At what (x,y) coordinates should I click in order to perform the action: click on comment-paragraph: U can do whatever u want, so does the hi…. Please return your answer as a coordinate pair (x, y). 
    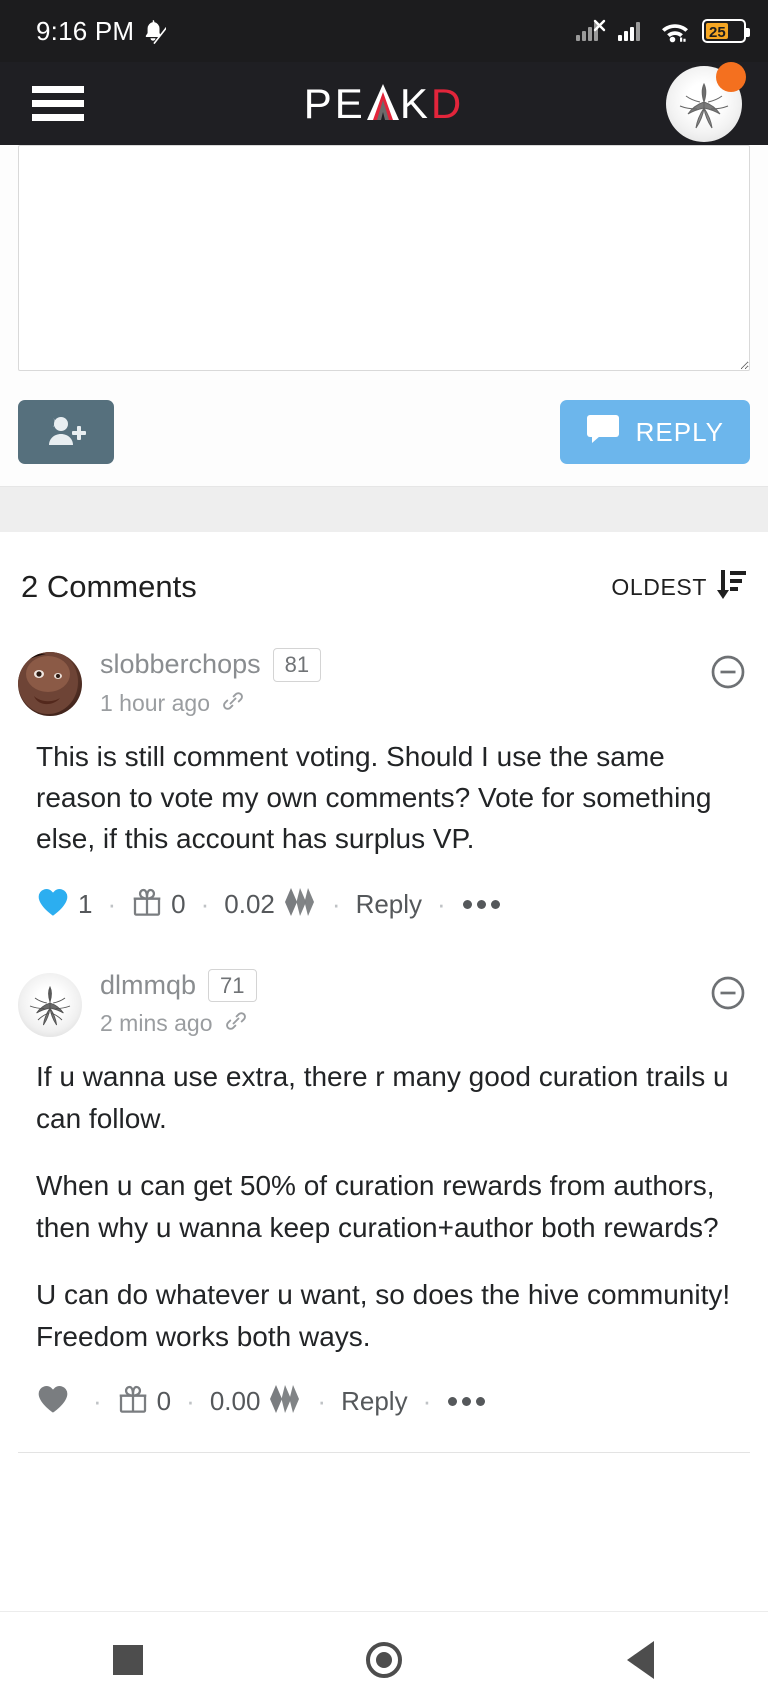
    Looking at the image, I should click on (383, 1315).